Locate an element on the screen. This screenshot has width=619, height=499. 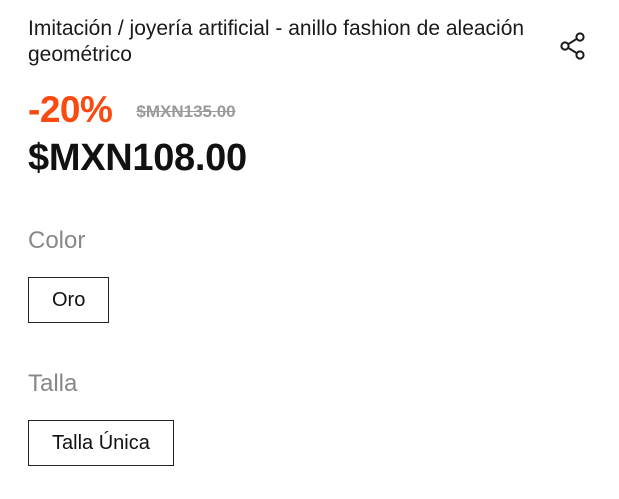
size-label: Talla is located at coordinates (53, 383).